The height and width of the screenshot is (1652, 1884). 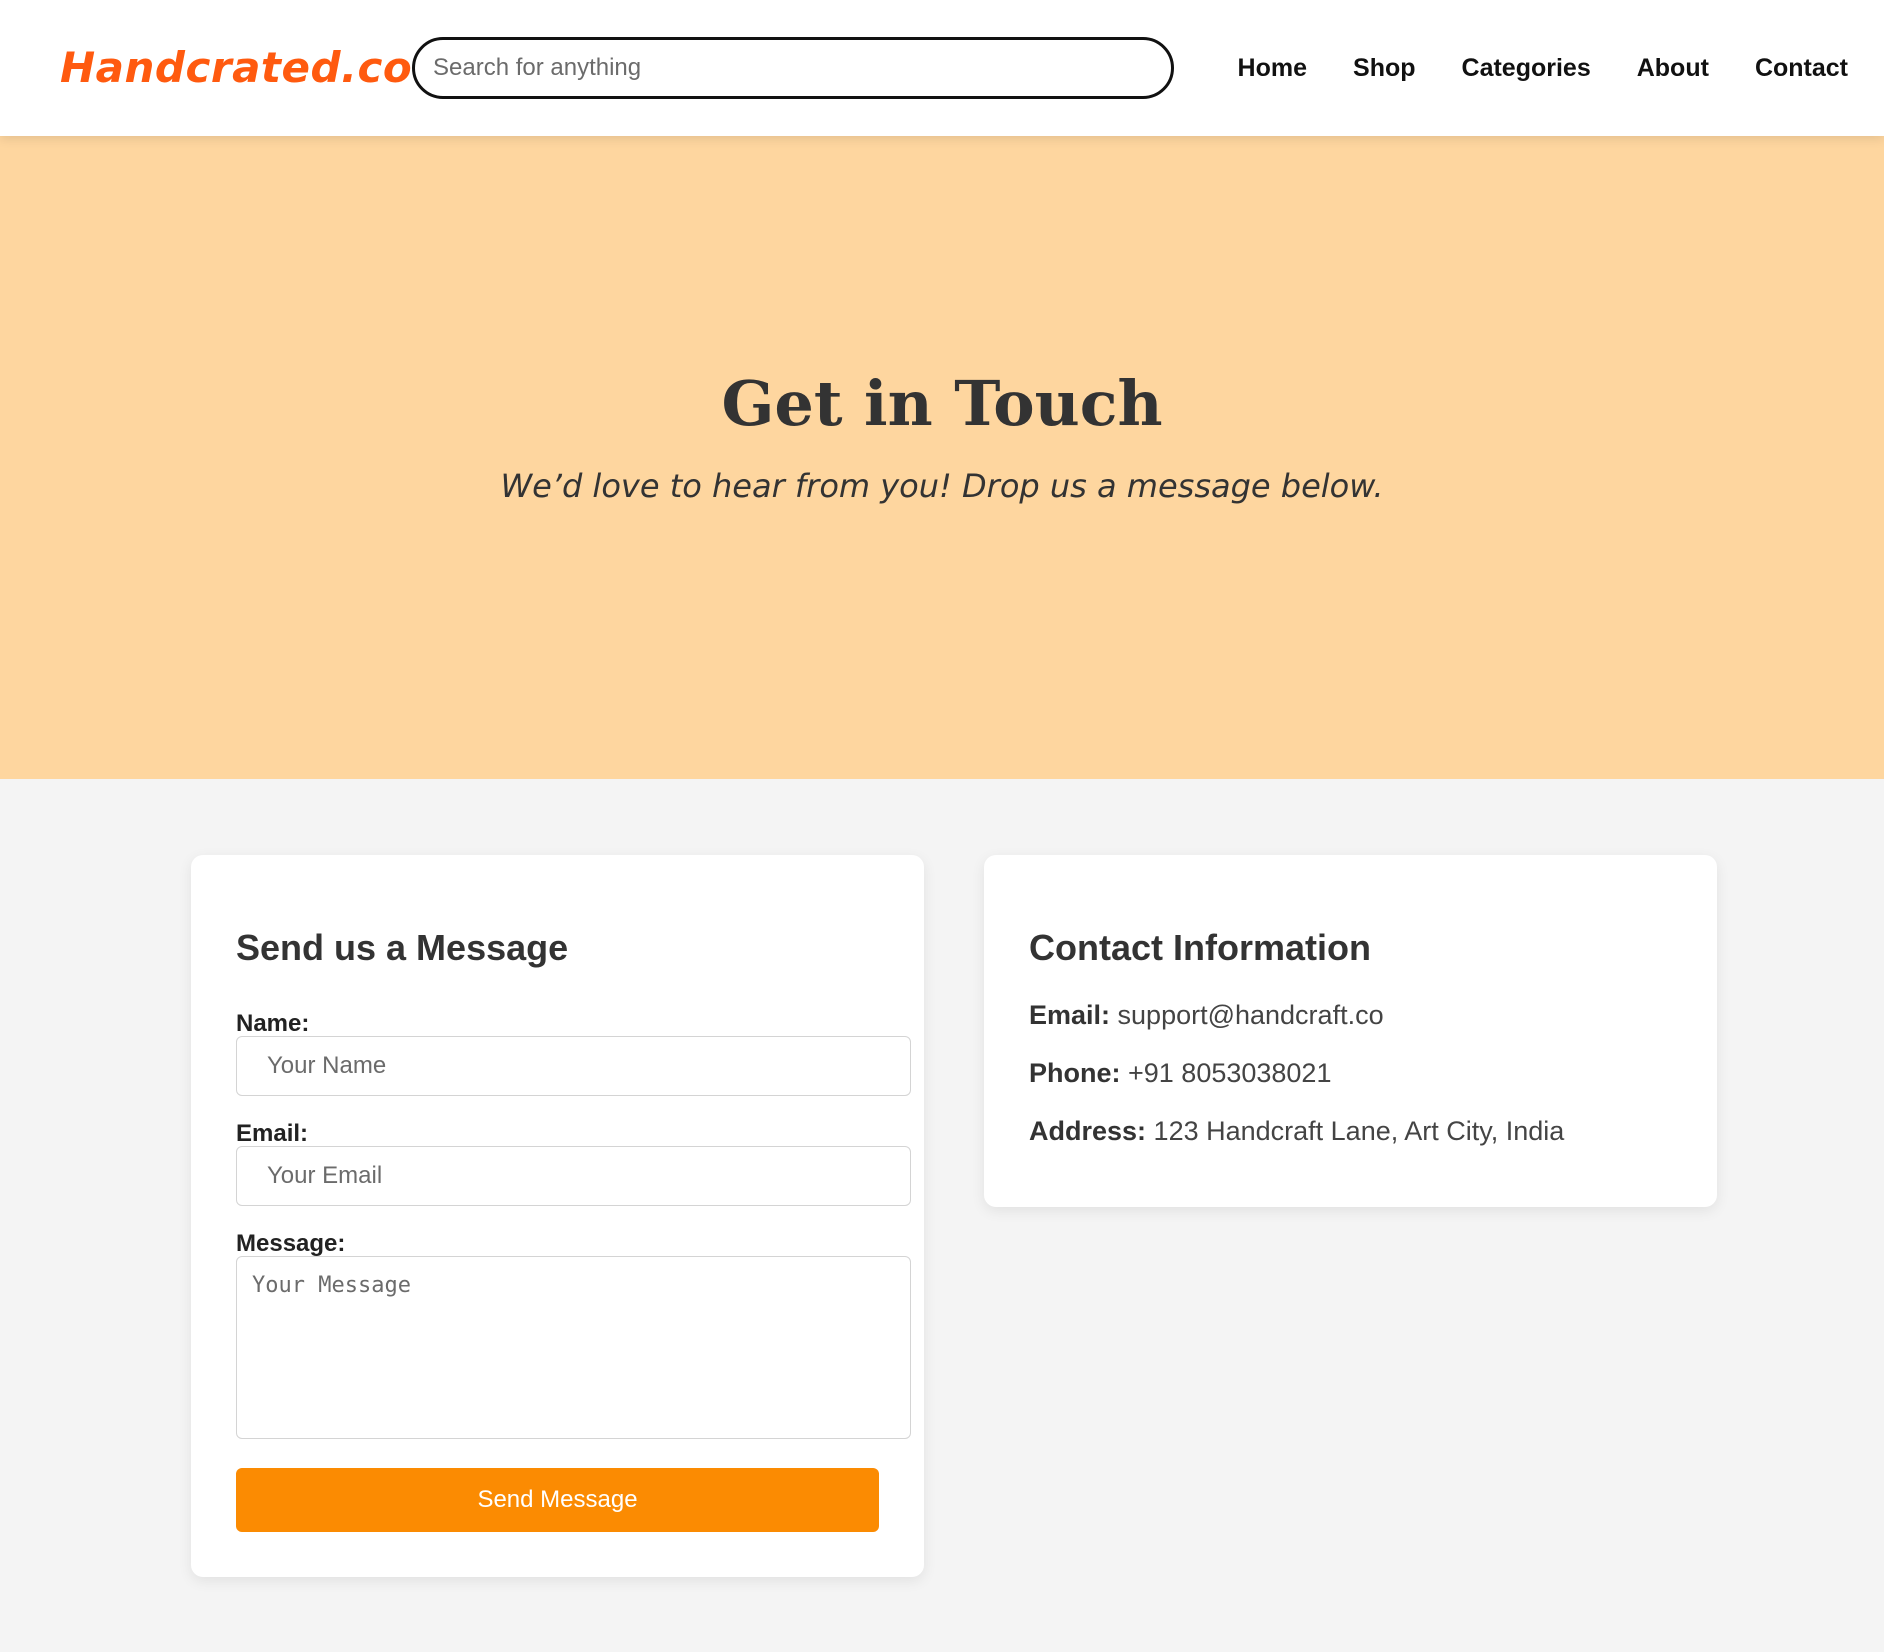 I want to click on email-label: Email:, so click(x=272, y=1133).